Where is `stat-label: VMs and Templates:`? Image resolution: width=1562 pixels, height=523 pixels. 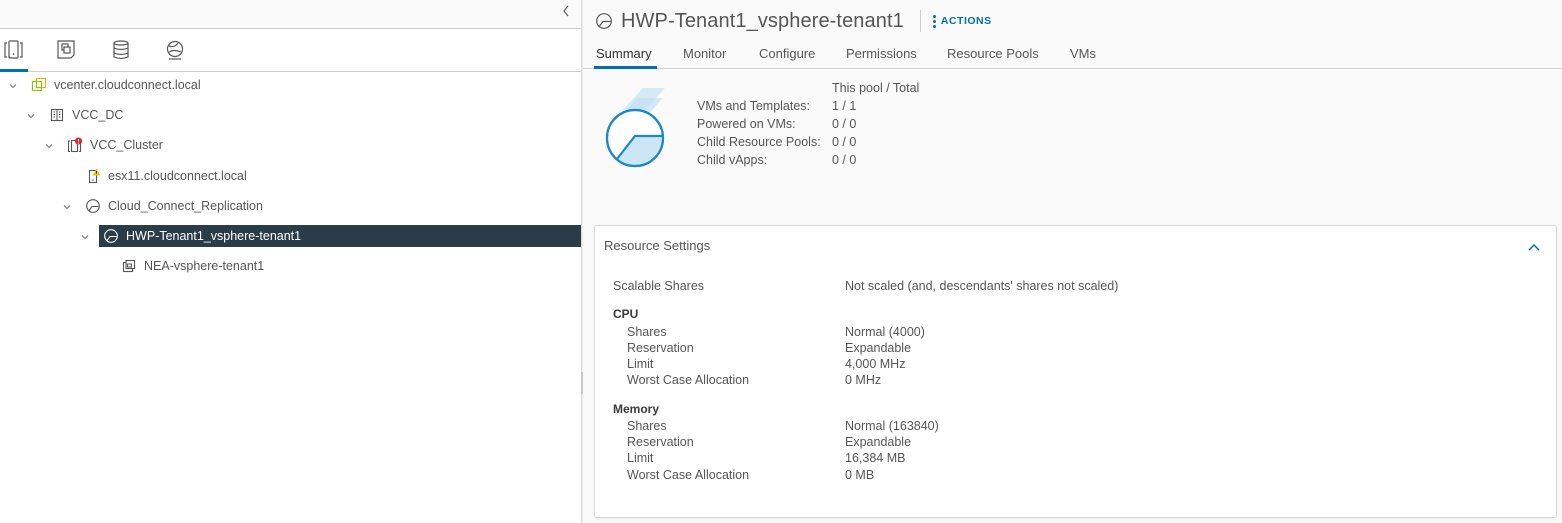 stat-label: VMs and Templates: is located at coordinates (754, 106).